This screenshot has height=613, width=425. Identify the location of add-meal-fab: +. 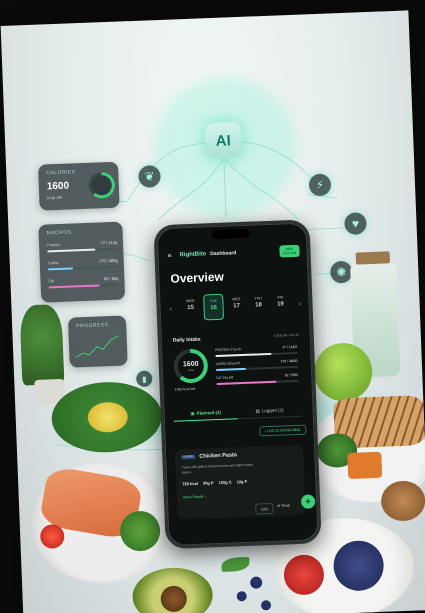
(308, 501).